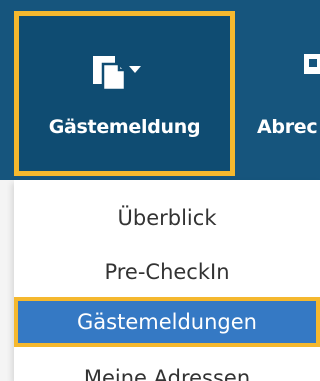 This screenshot has height=381, width=320. Describe the element at coordinates (167, 322) in the screenshot. I see `menu-item-gaestemeldungen: Gästemeldungen` at that location.